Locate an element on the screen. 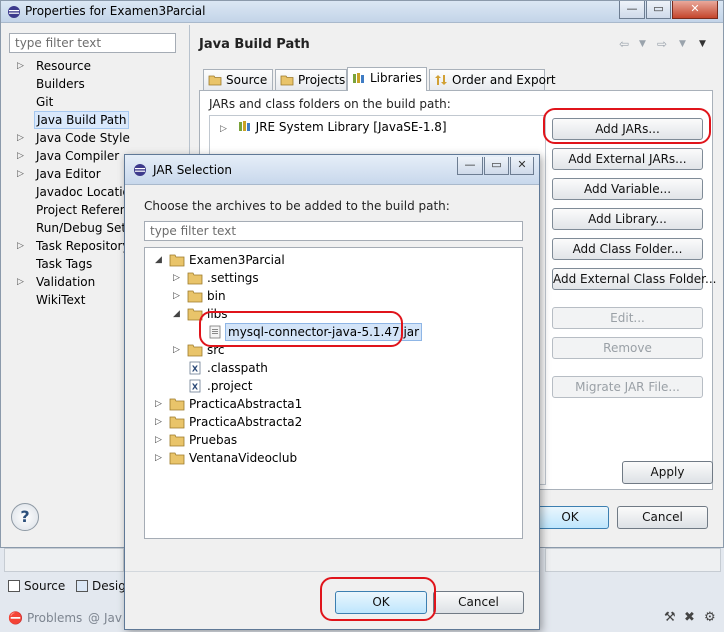  forward-history-chevron-icon: ▼ is located at coordinates (682, 44).